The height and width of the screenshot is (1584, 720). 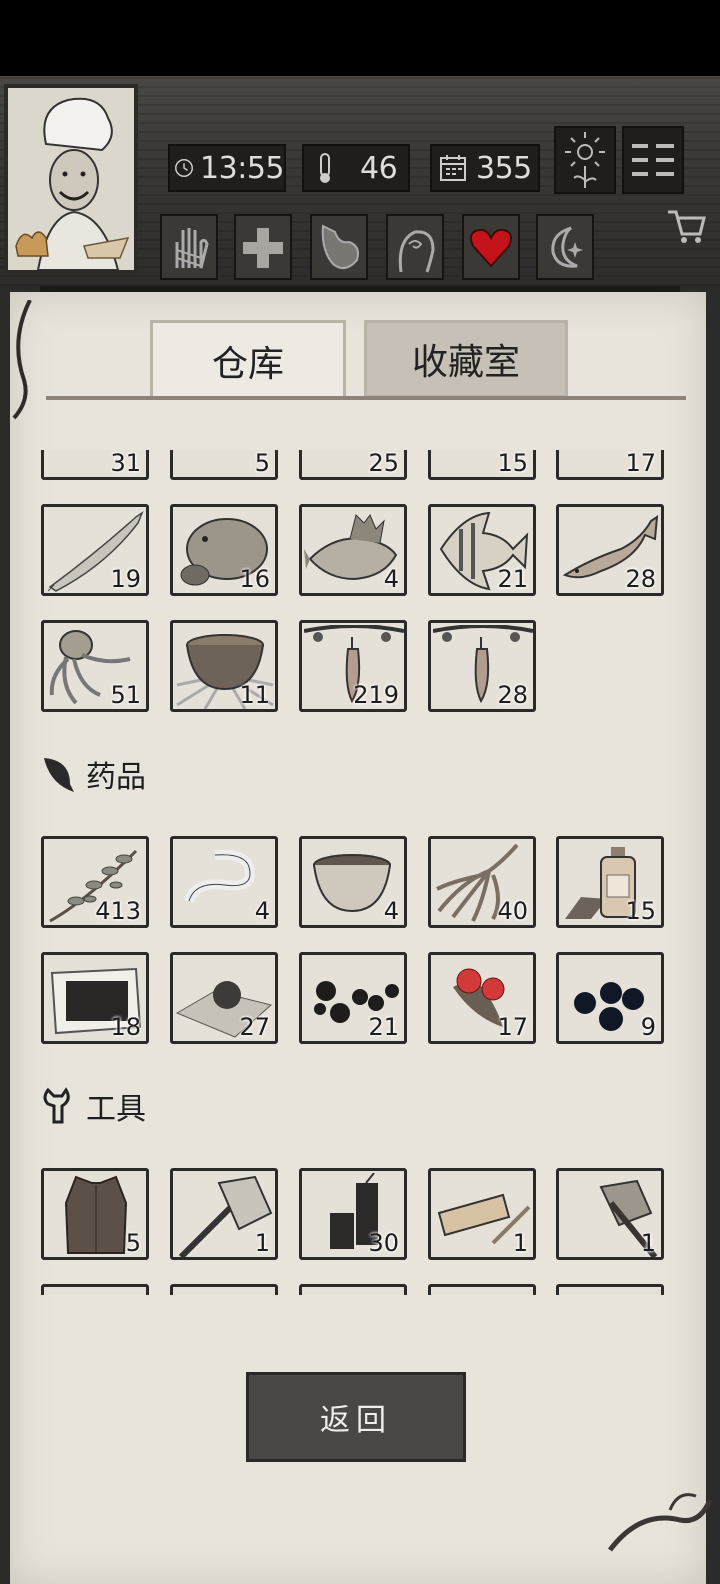 What do you see at coordinates (224, 550) in the screenshot?
I see `item-cell: 16` at bounding box center [224, 550].